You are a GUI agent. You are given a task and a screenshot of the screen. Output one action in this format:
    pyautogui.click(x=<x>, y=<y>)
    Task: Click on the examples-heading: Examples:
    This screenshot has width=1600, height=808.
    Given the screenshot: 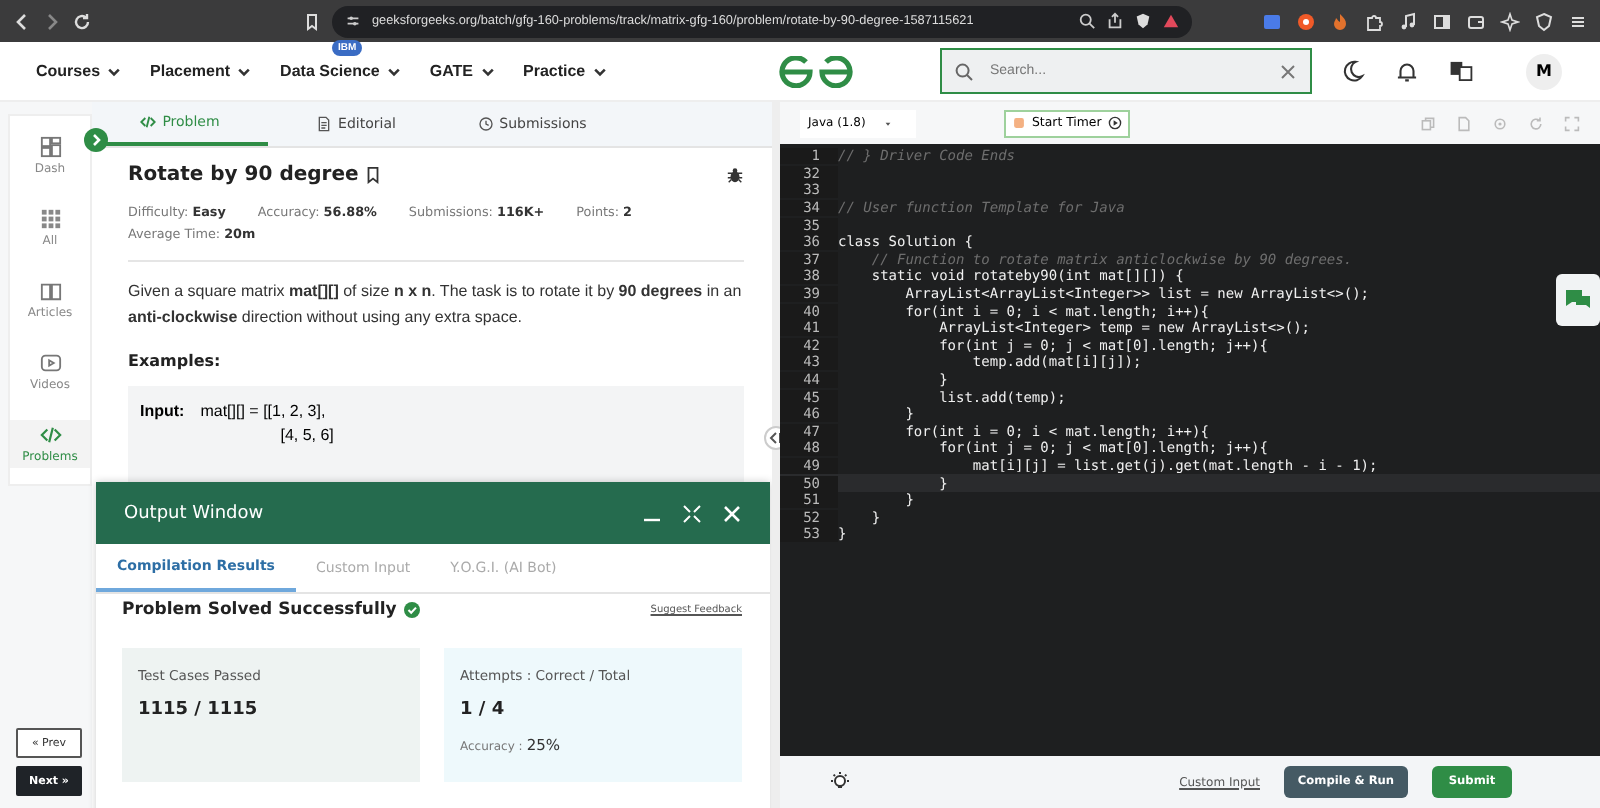 What is the action you would take?
    pyautogui.click(x=175, y=361)
    